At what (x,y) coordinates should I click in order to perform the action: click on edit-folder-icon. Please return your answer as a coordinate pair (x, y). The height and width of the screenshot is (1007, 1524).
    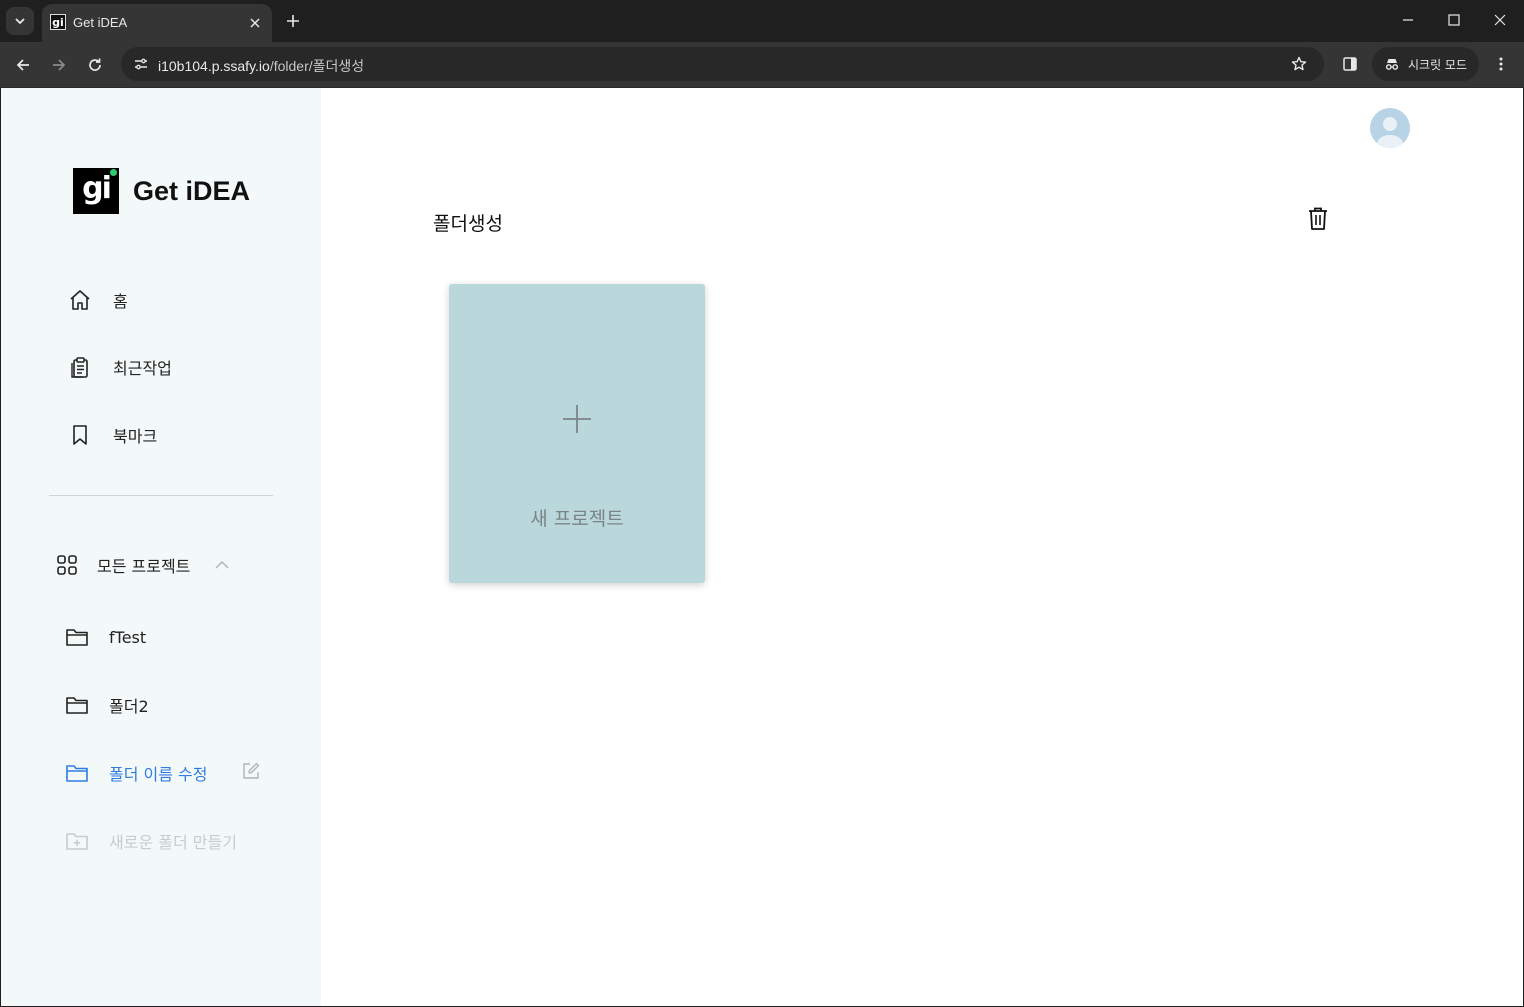
    Looking at the image, I should click on (251, 771).